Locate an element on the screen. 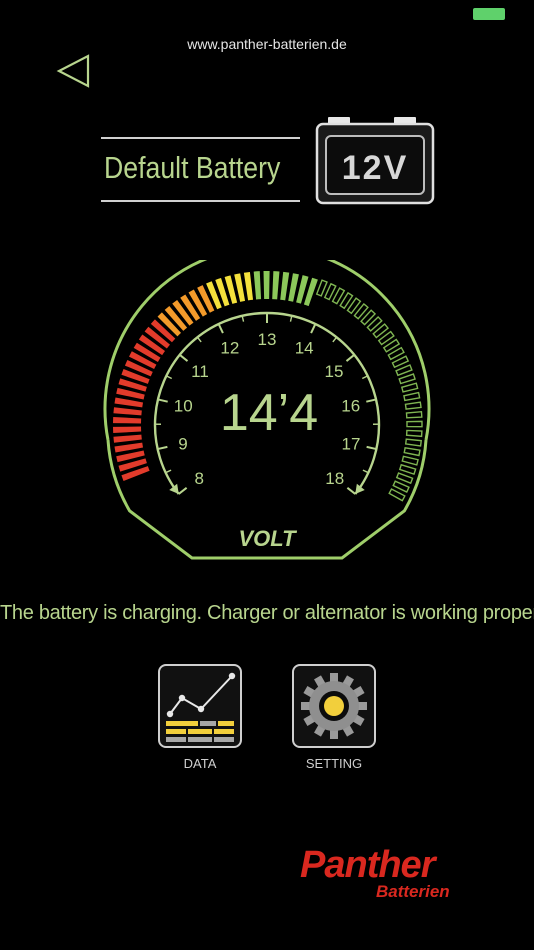 The image size is (534, 950). gauge-tick-label: 10 is located at coordinates (183, 405).